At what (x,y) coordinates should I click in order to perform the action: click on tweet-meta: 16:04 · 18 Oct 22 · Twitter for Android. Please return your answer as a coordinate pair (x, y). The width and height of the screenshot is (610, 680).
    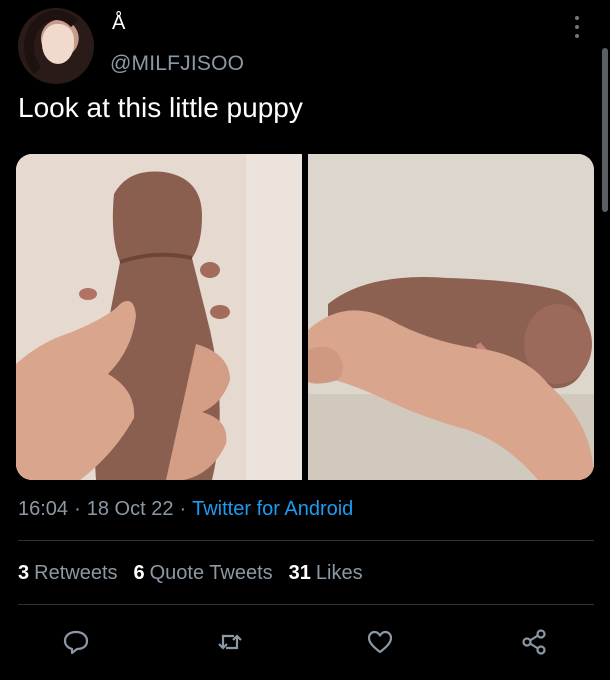
    Looking at the image, I should click on (185, 509).